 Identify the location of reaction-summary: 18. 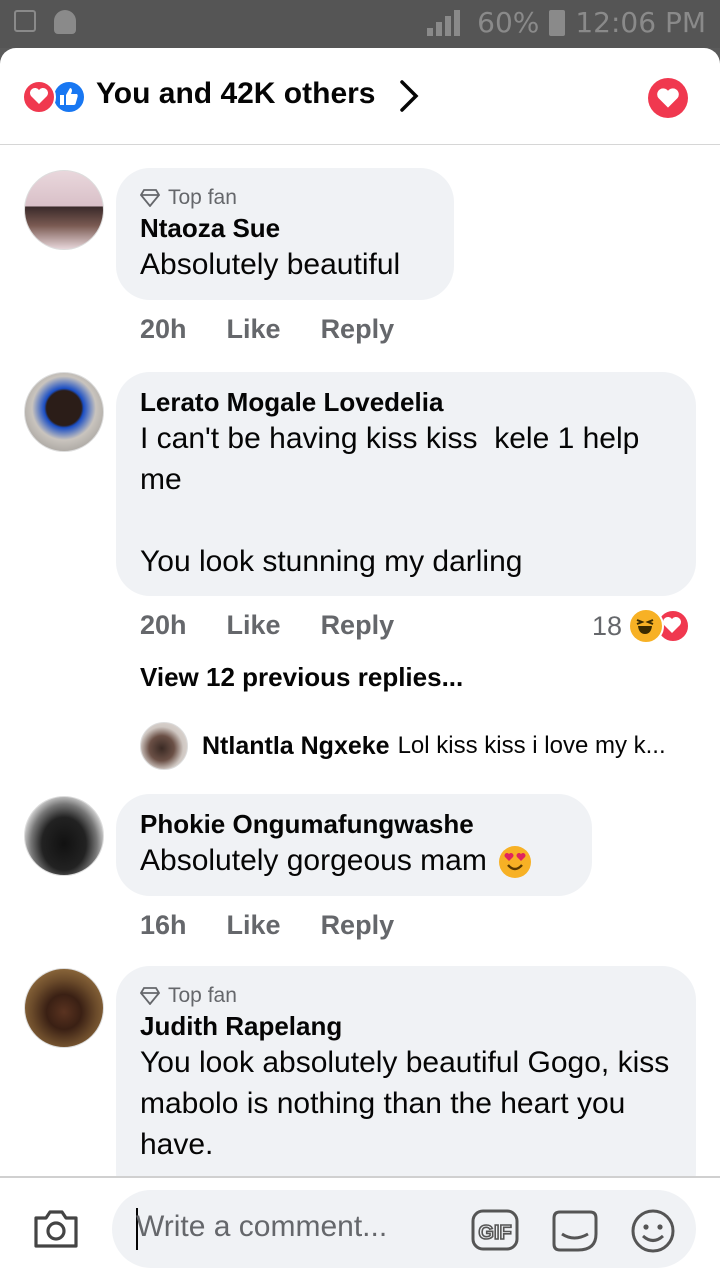
(641, 626).